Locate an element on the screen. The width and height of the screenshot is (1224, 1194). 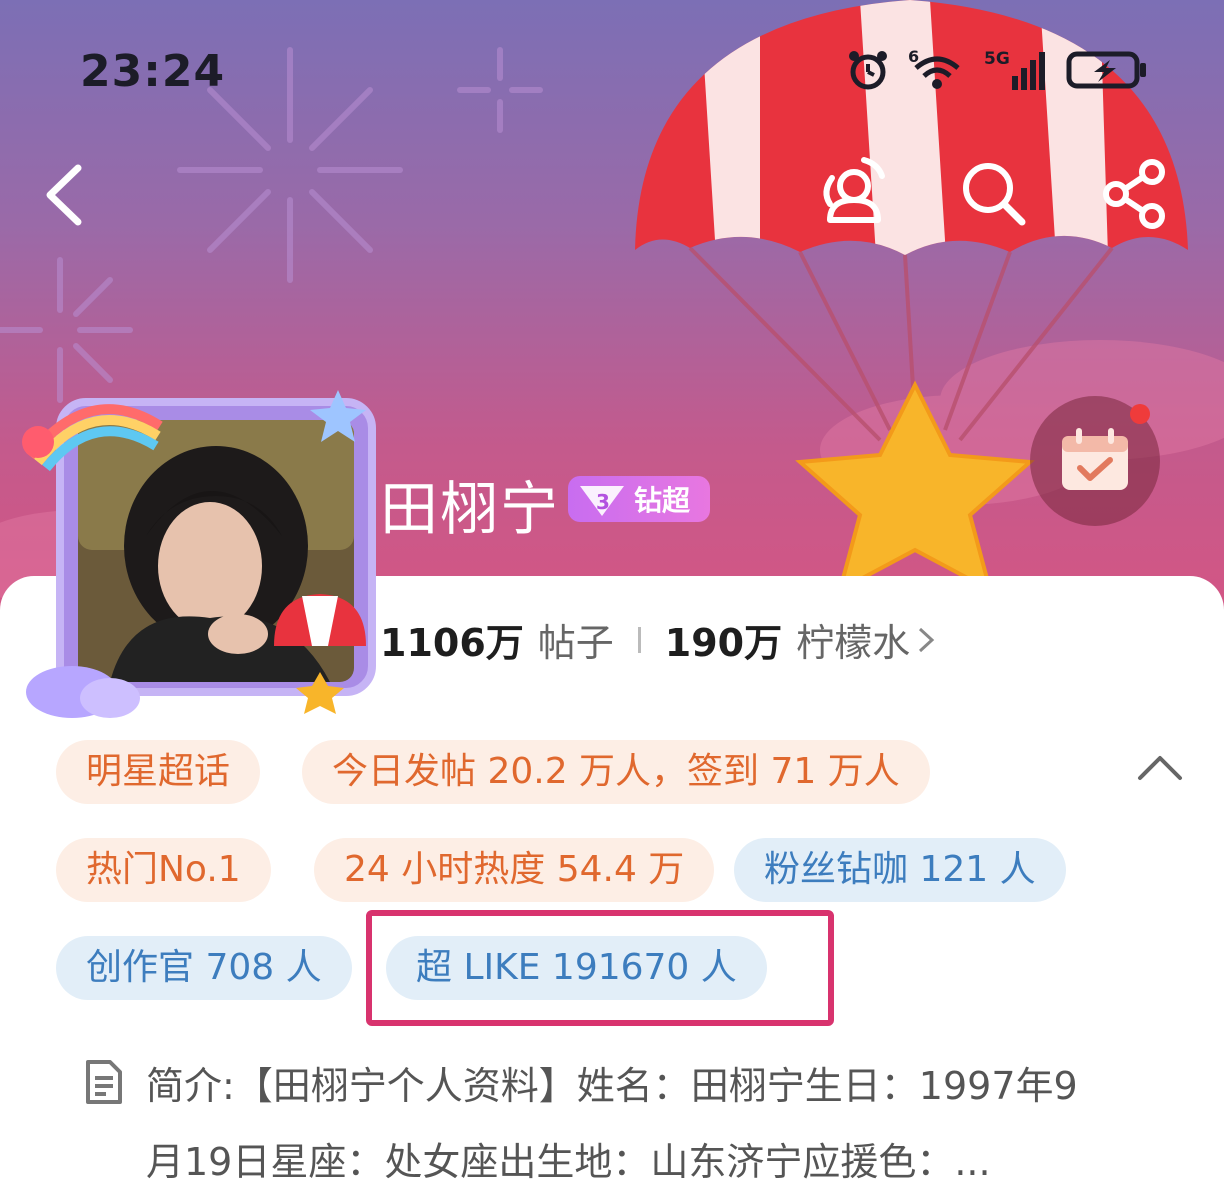
chevron-up-icon is located at coordinates (1160, 766).